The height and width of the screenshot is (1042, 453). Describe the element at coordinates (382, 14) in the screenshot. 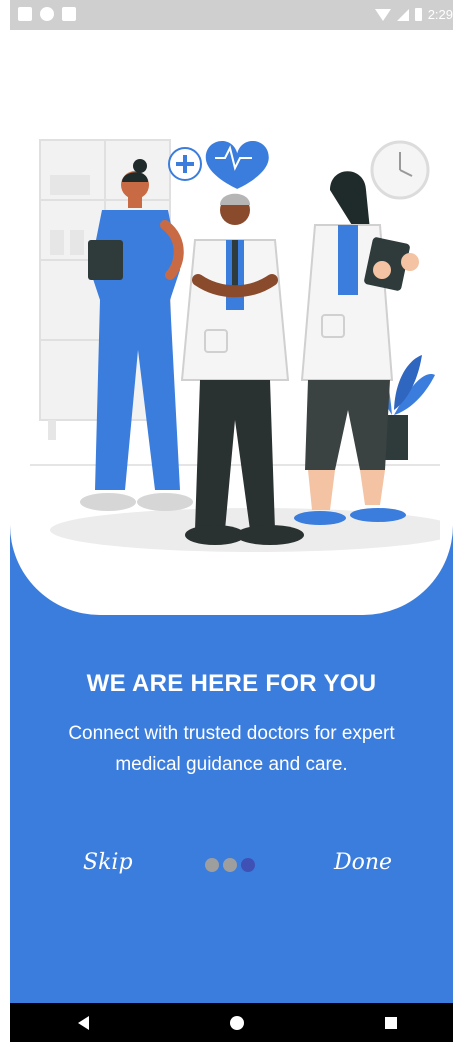

I see `wifi-icon` at that location.